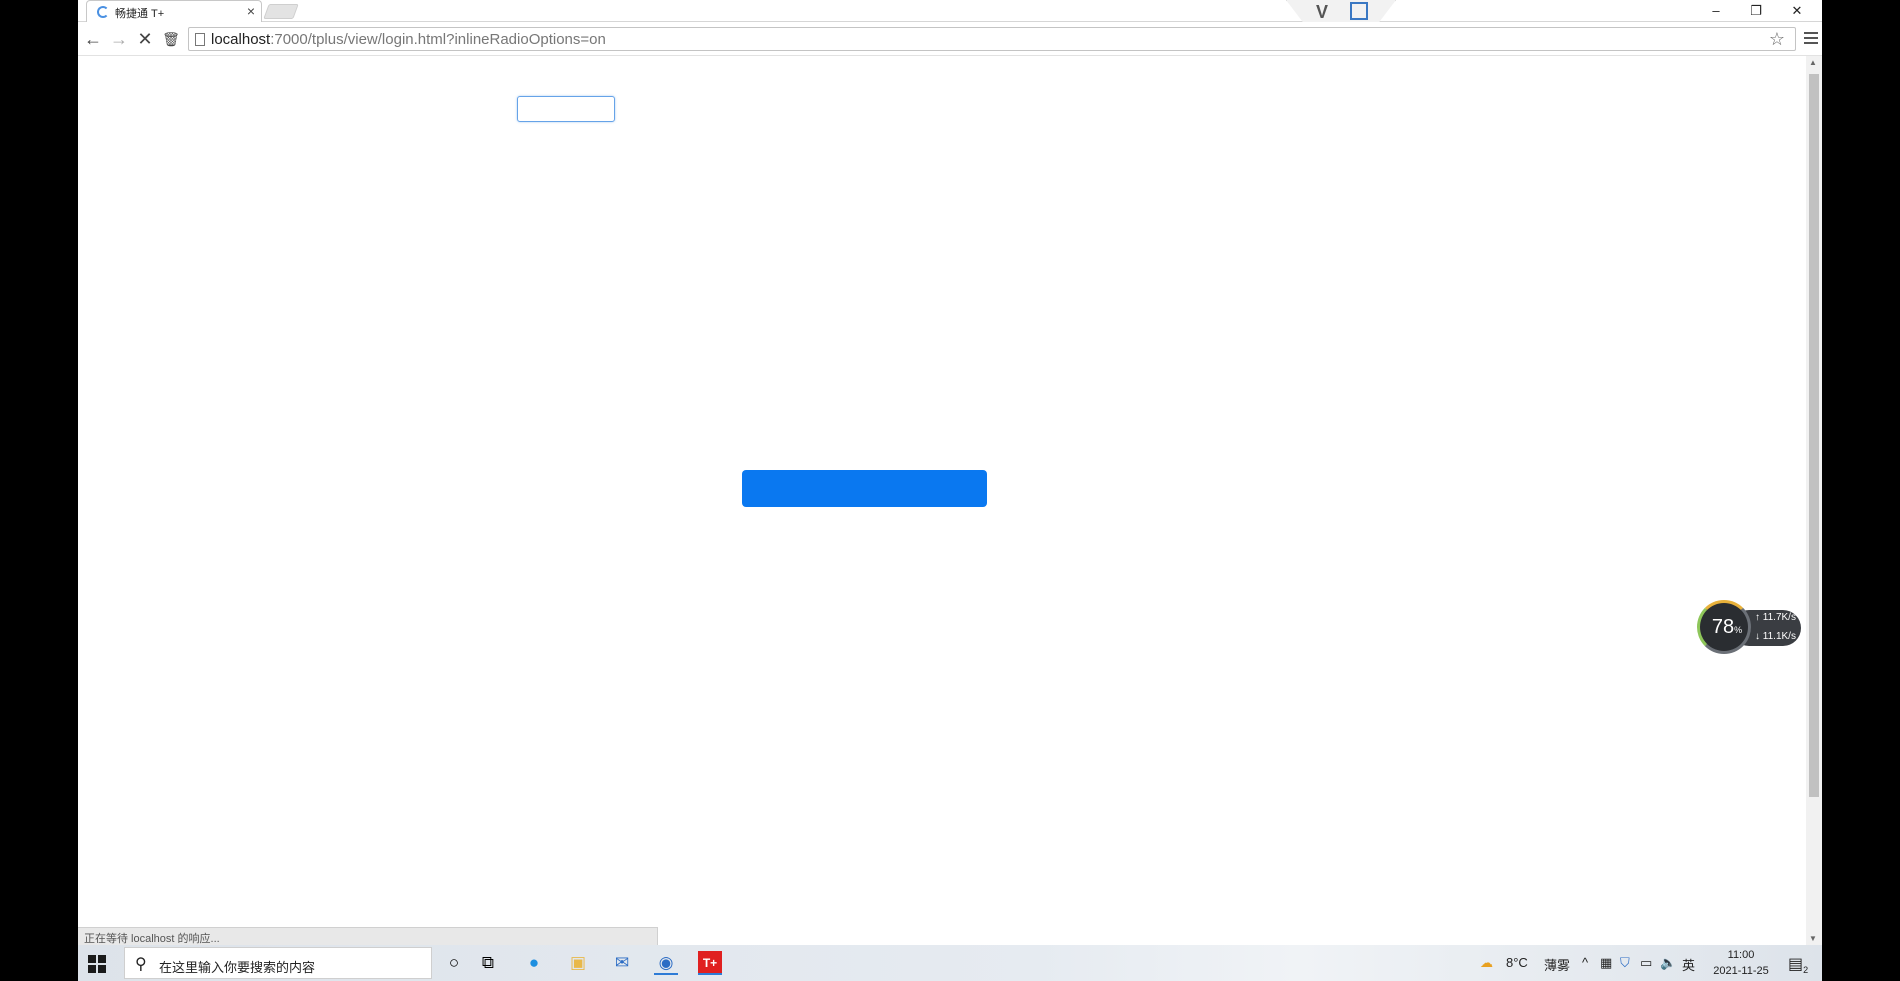  What do you see at coordinates (1557, 964) in the screenshot?
I see `weather-desc: 薄雾` at bounding box center [1557, 964].